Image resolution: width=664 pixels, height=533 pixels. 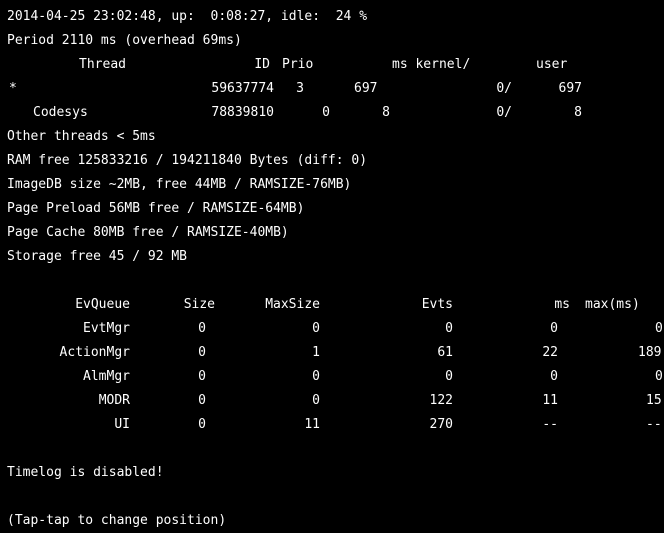 What do you see at coordinates (578, 112) in the screenshot?
I see `thread-user: 8` at bounding box center [578, 112].